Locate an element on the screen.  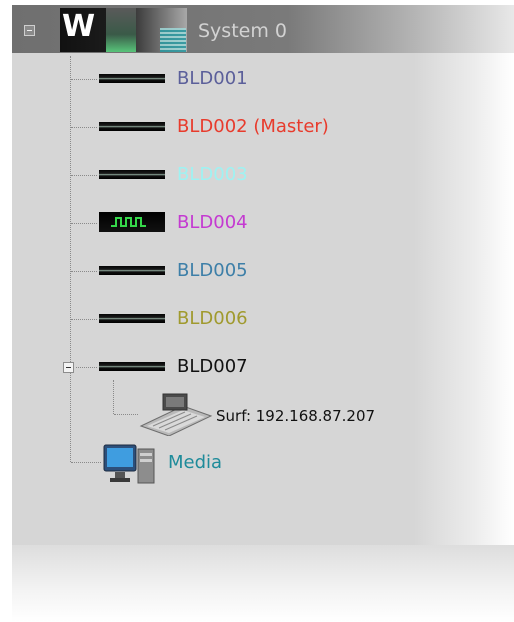
tree-node-media: Media is located at coordinates (195, 463).